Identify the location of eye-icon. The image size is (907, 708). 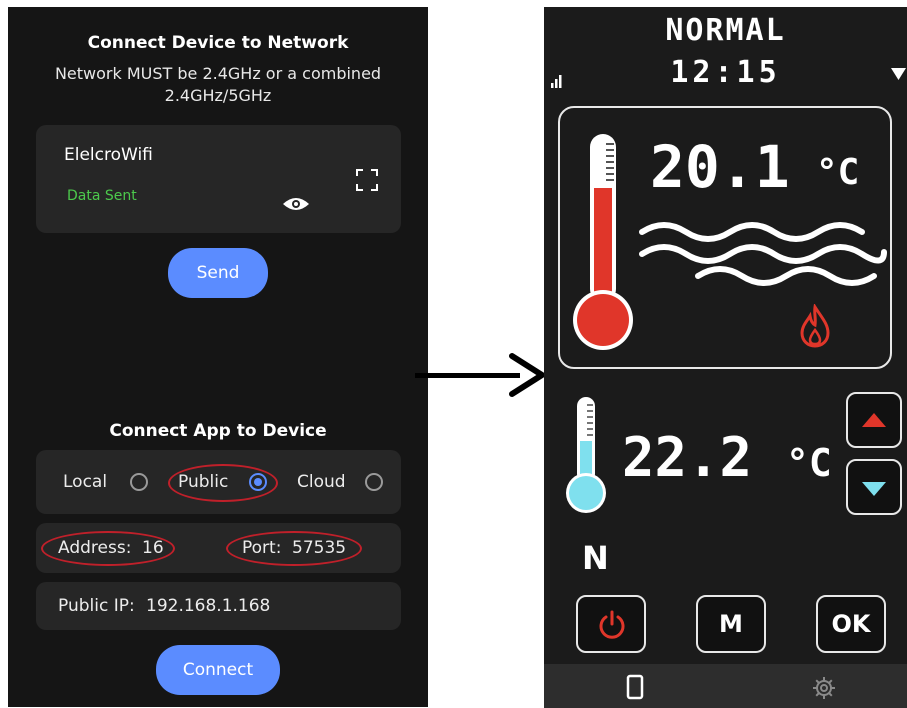
(296, 204).